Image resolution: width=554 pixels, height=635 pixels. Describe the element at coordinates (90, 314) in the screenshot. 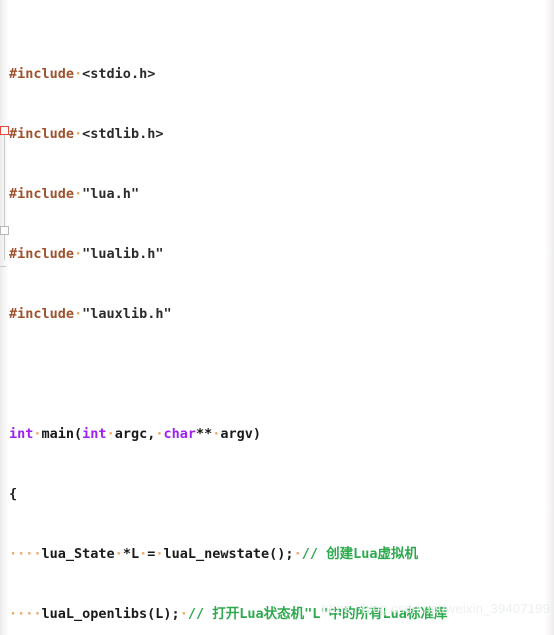

I see `code-line: #include·"lauxlib.h"` at that location.